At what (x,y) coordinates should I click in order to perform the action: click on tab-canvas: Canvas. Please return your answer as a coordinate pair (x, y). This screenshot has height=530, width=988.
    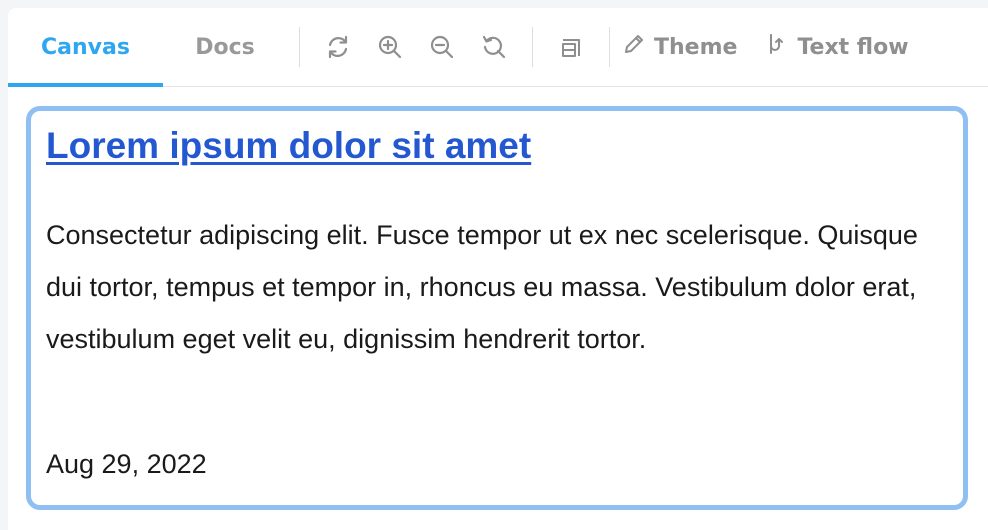
    Looking at the image, I should click on (85, 47).